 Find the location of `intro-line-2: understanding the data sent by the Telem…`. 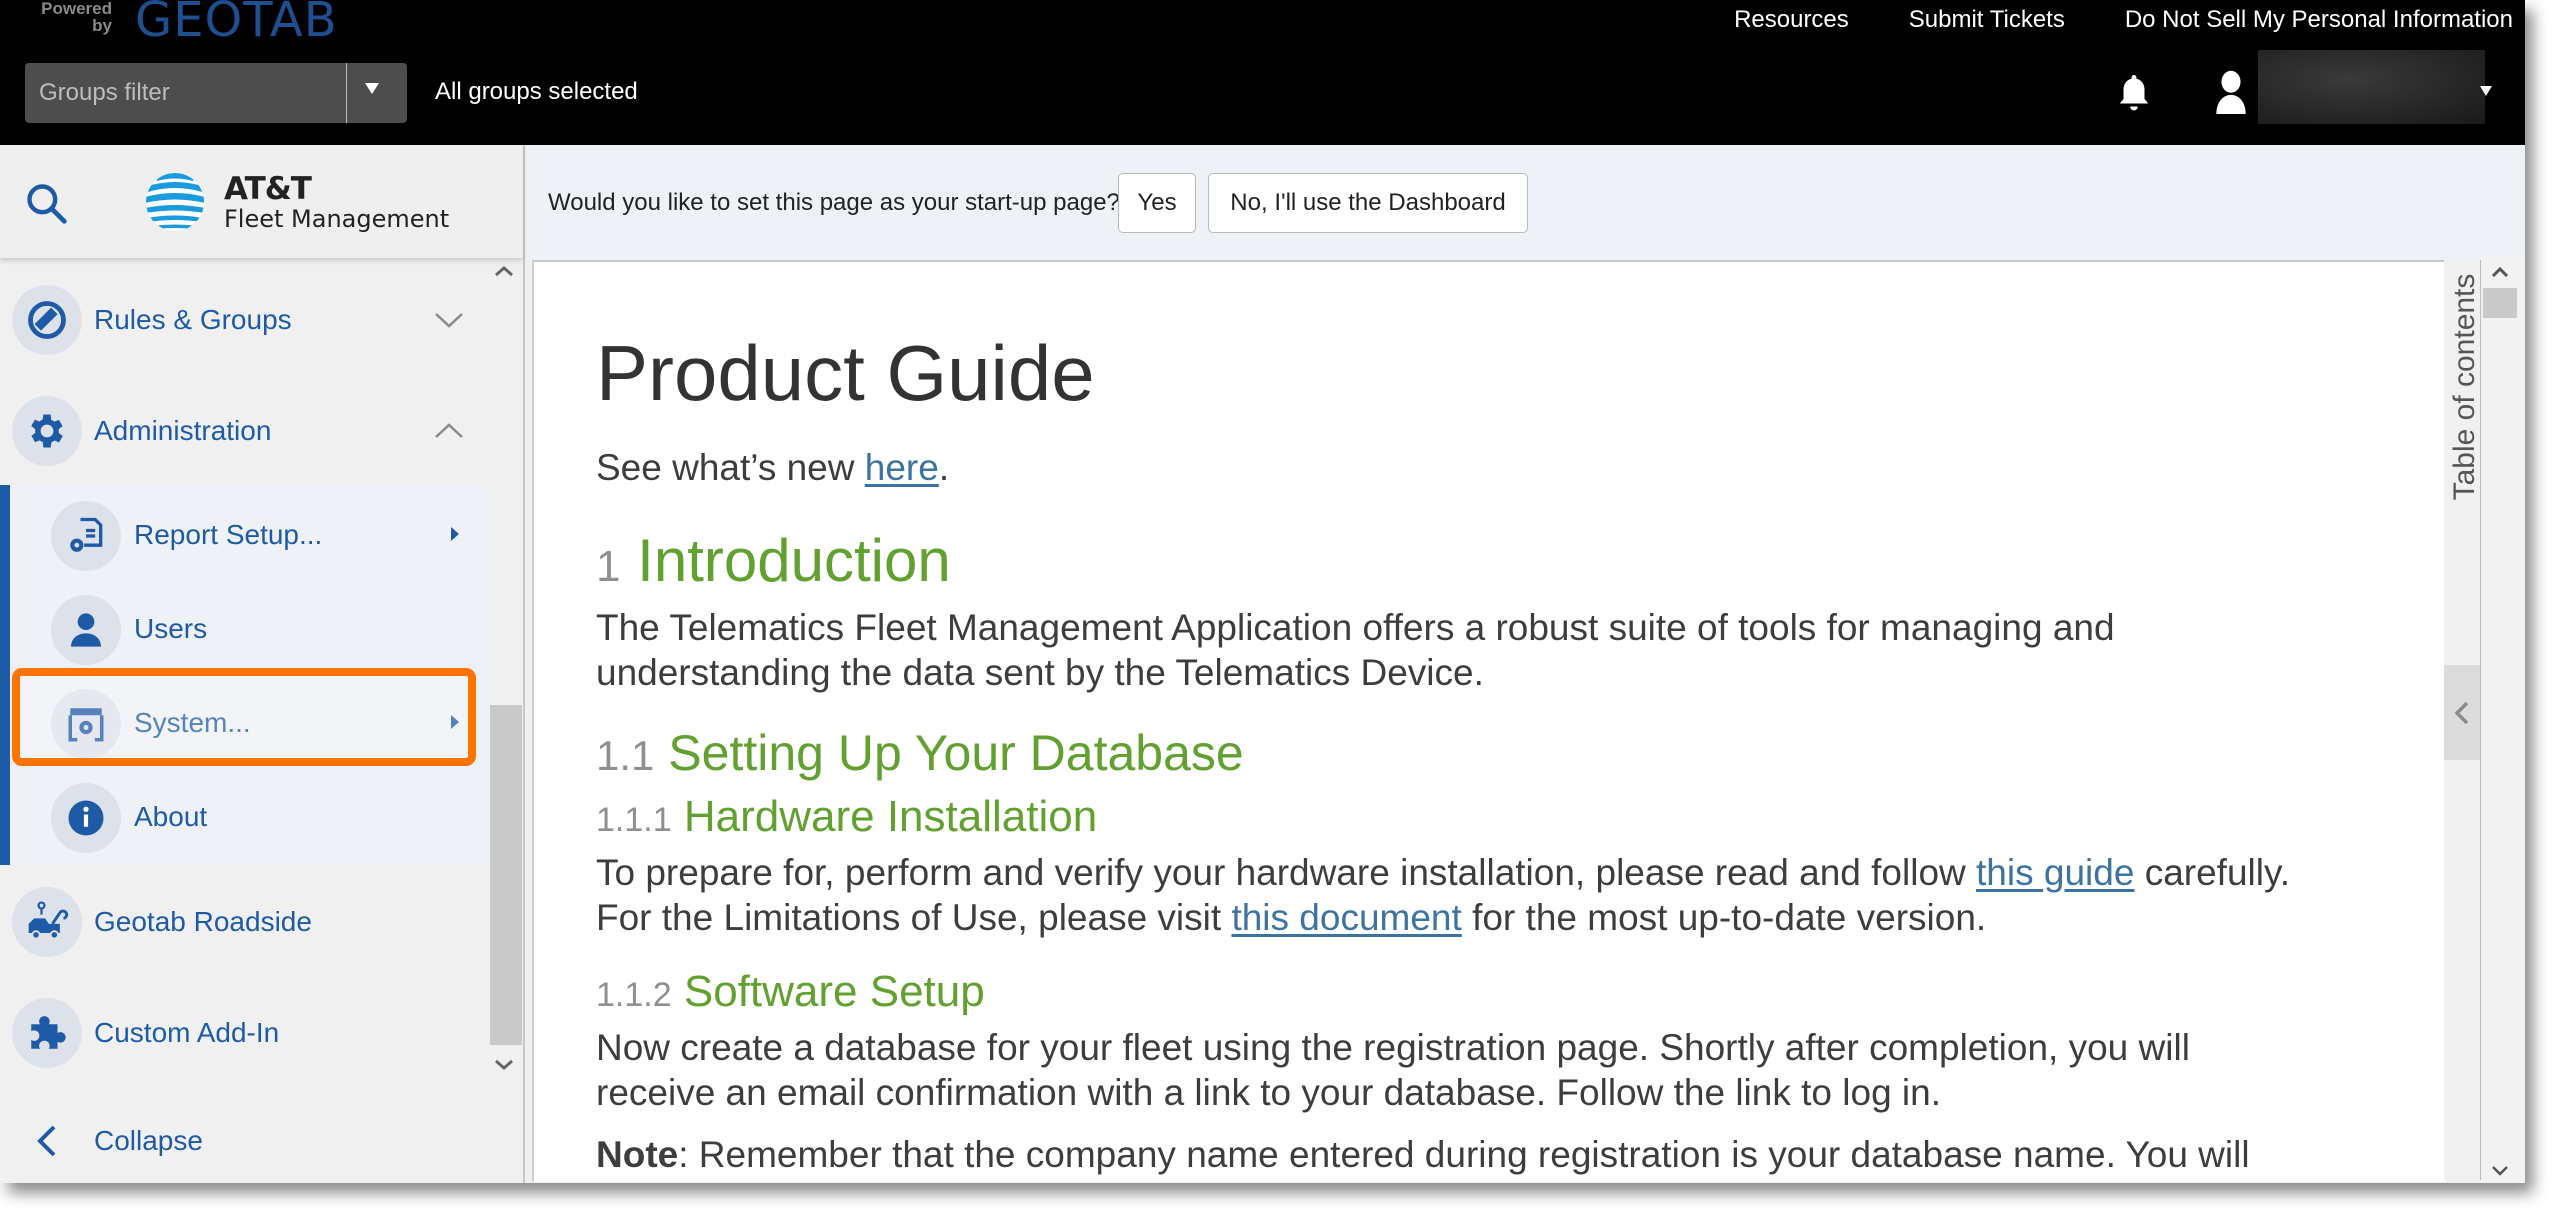

intro-line-2: understanding the data sent by the Telem… is located at coordinates (1040, 672).